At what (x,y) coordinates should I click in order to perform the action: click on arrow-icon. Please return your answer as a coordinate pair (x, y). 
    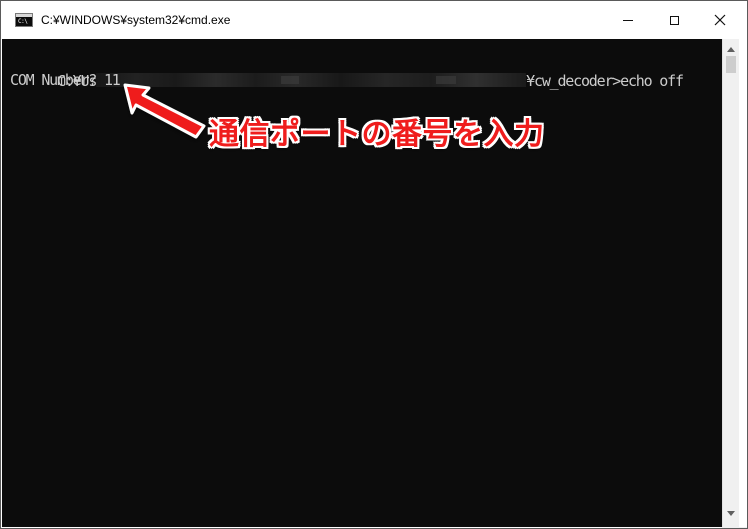
    Looking at the image, I should click on (164, 111).